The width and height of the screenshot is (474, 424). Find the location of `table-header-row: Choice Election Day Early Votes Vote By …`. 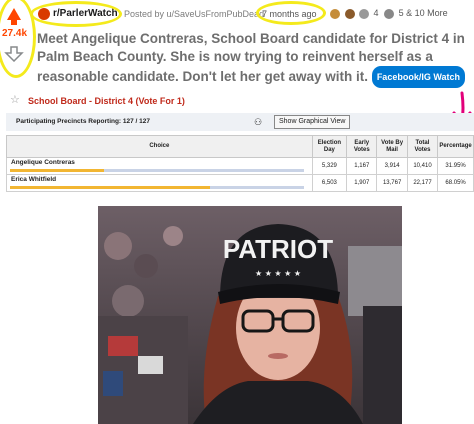

table-header-row: Choice Election Day Early Votes Vote By … is located at coordinates (240, 146).